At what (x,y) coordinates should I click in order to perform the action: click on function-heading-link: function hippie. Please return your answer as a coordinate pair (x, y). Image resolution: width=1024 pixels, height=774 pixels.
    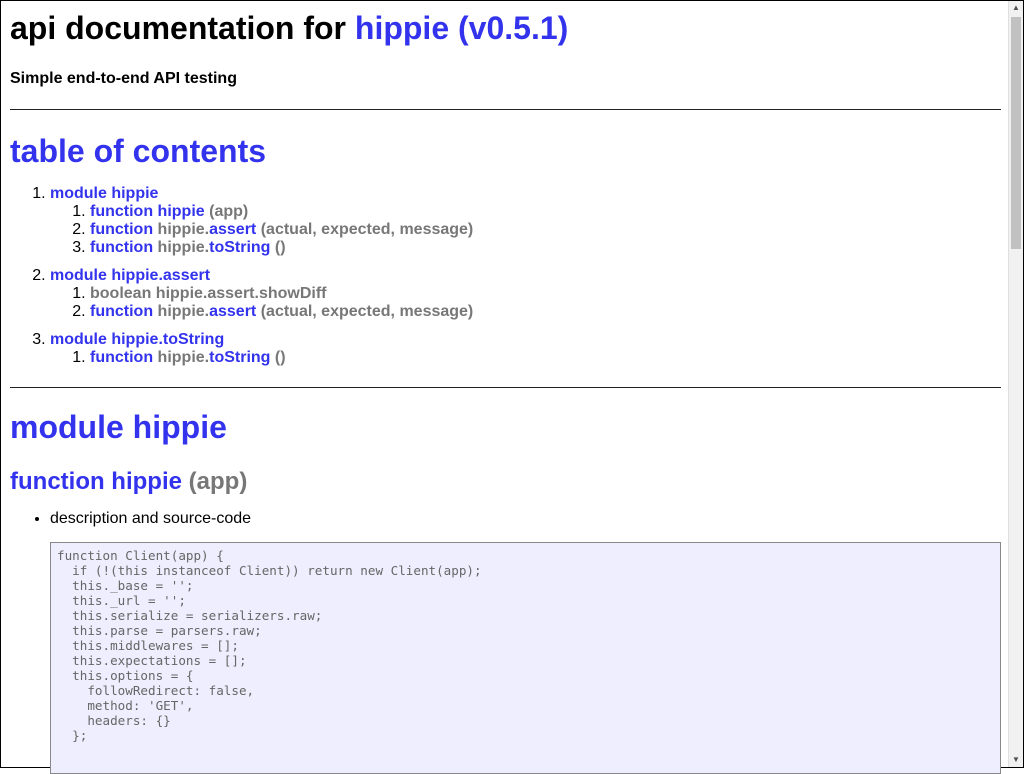
    Looking at the image, I should click on (96, 481).